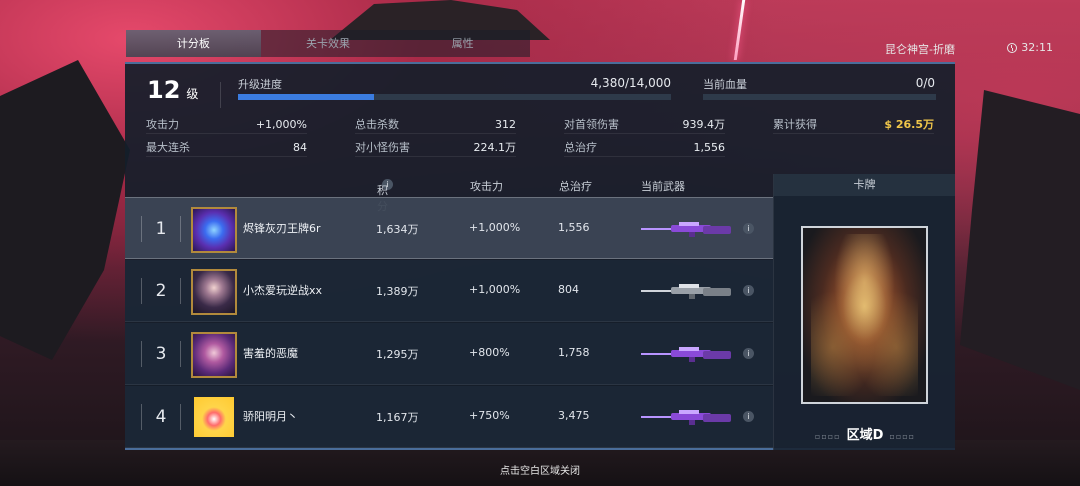 The height and width of the screenshot is (486, 1080). I want to click on progress-value: 4,380/14,000, so click(630, 83).